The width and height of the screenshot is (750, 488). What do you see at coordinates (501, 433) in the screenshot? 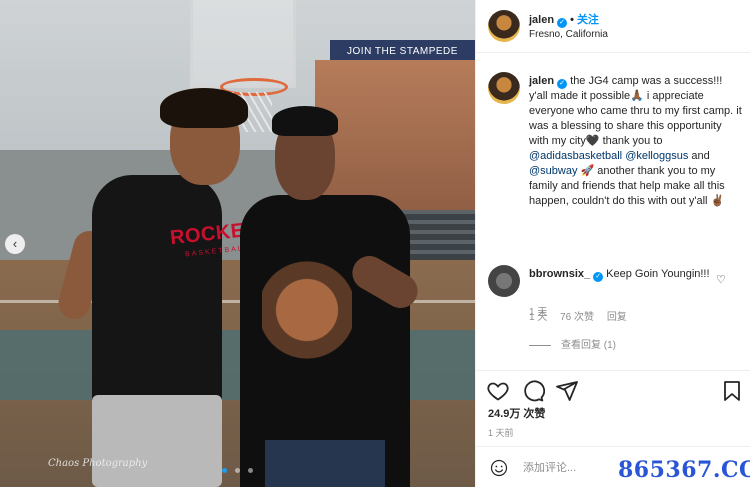
I see `post-timestamp: 1 天前` at bounding box center [501, 433].